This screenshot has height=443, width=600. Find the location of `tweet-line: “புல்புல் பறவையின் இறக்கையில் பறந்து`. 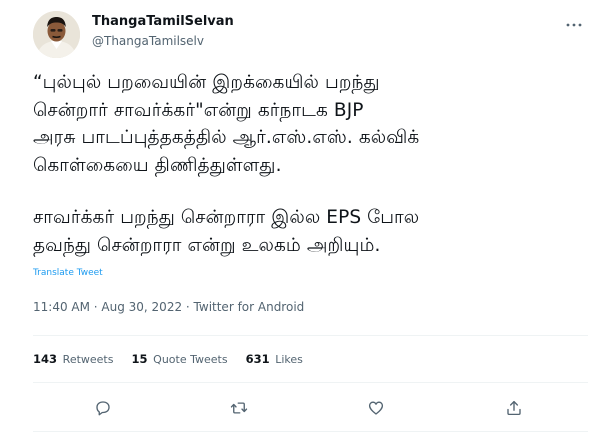

tweet-line: “புல்புல் பறவையின் இறக்கையில் பறந்து is located at coordinates (206, 82).